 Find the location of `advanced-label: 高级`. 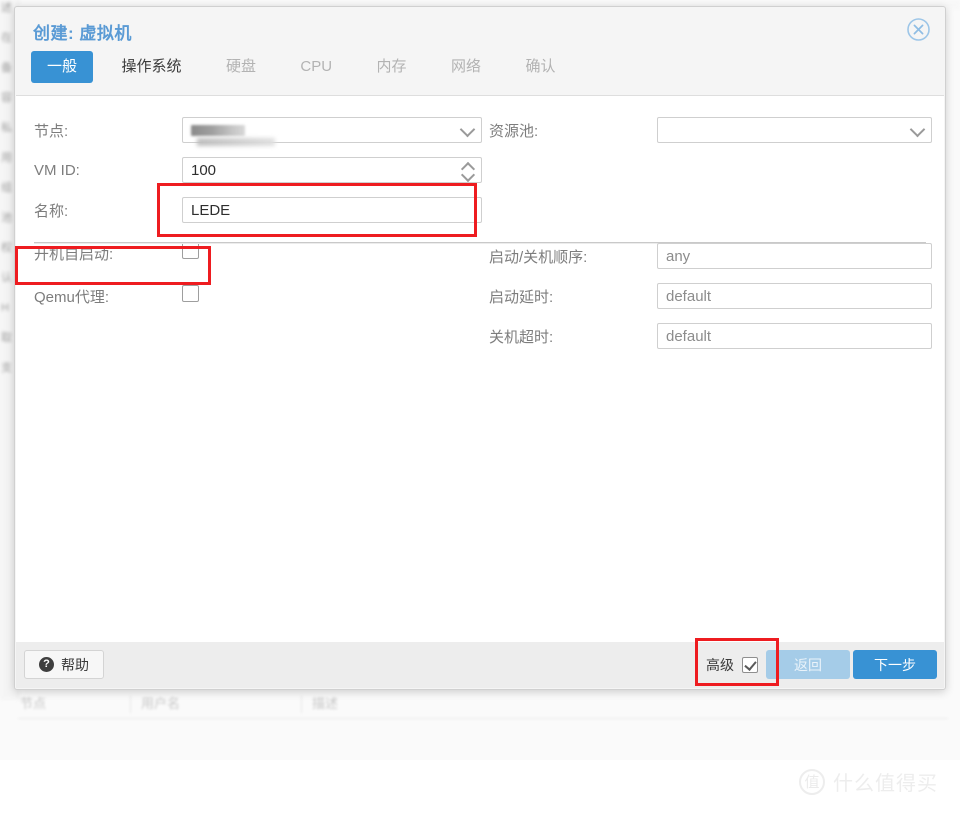

advanced-label: 高级 is located at coordinates (720, 664).